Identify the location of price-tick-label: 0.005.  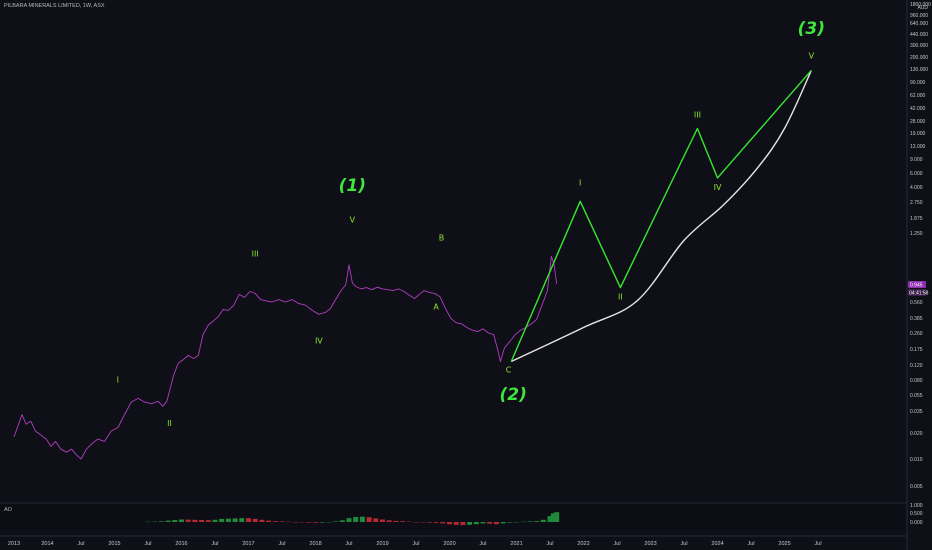
(916, 487).